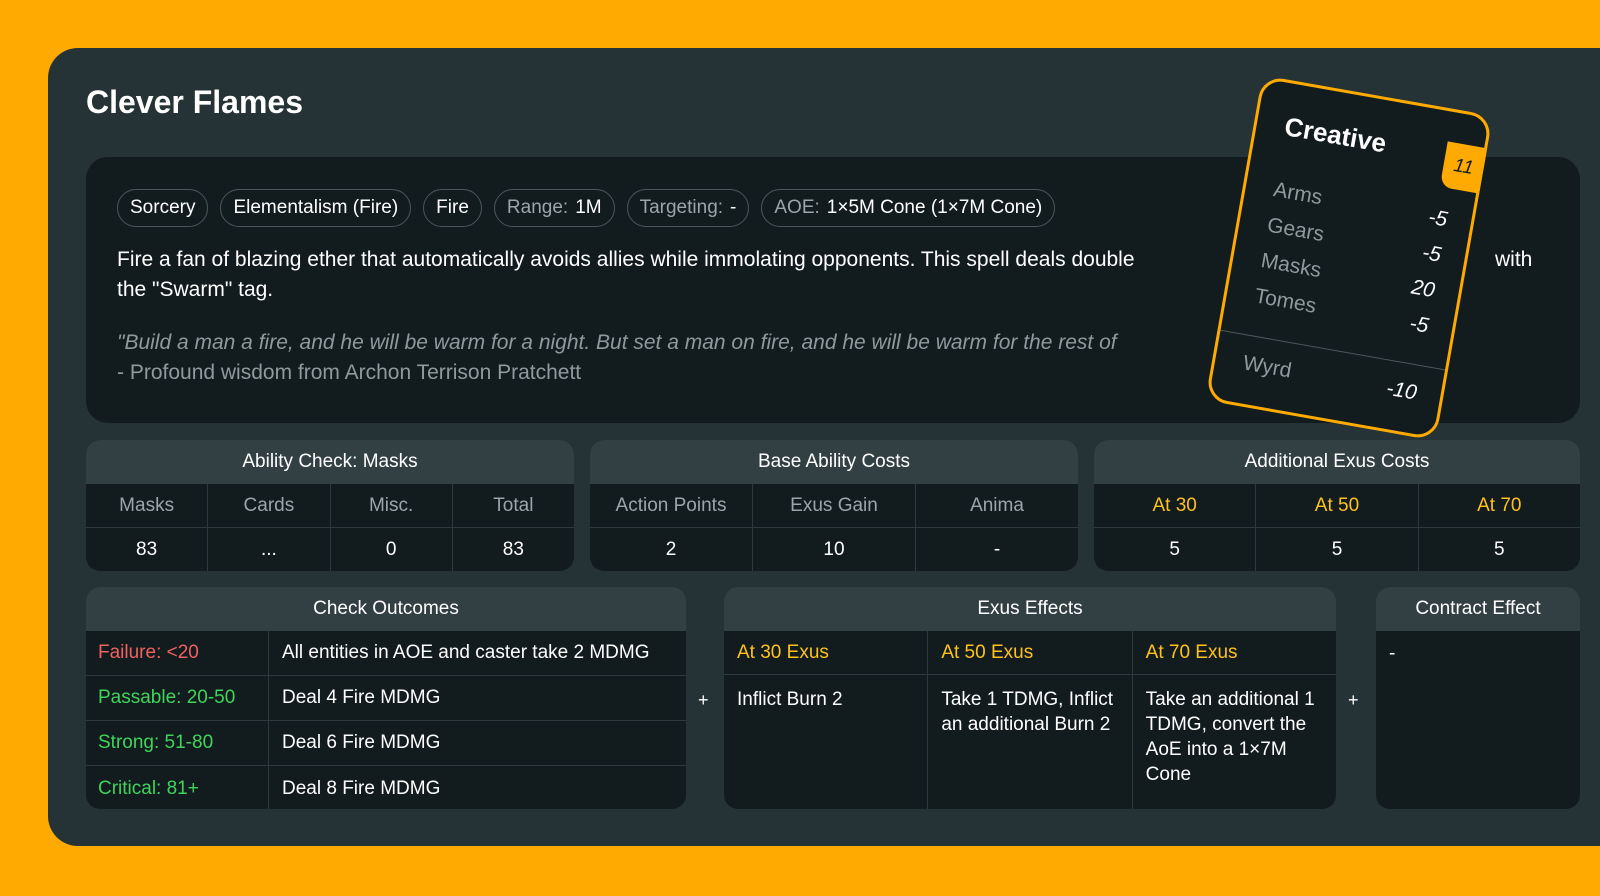 The width and height of the screenshot is (1600, 896). Describe the element at coordinates (386, 609) in the screenshot. I see `table-title: Check Outcomes` at that location.